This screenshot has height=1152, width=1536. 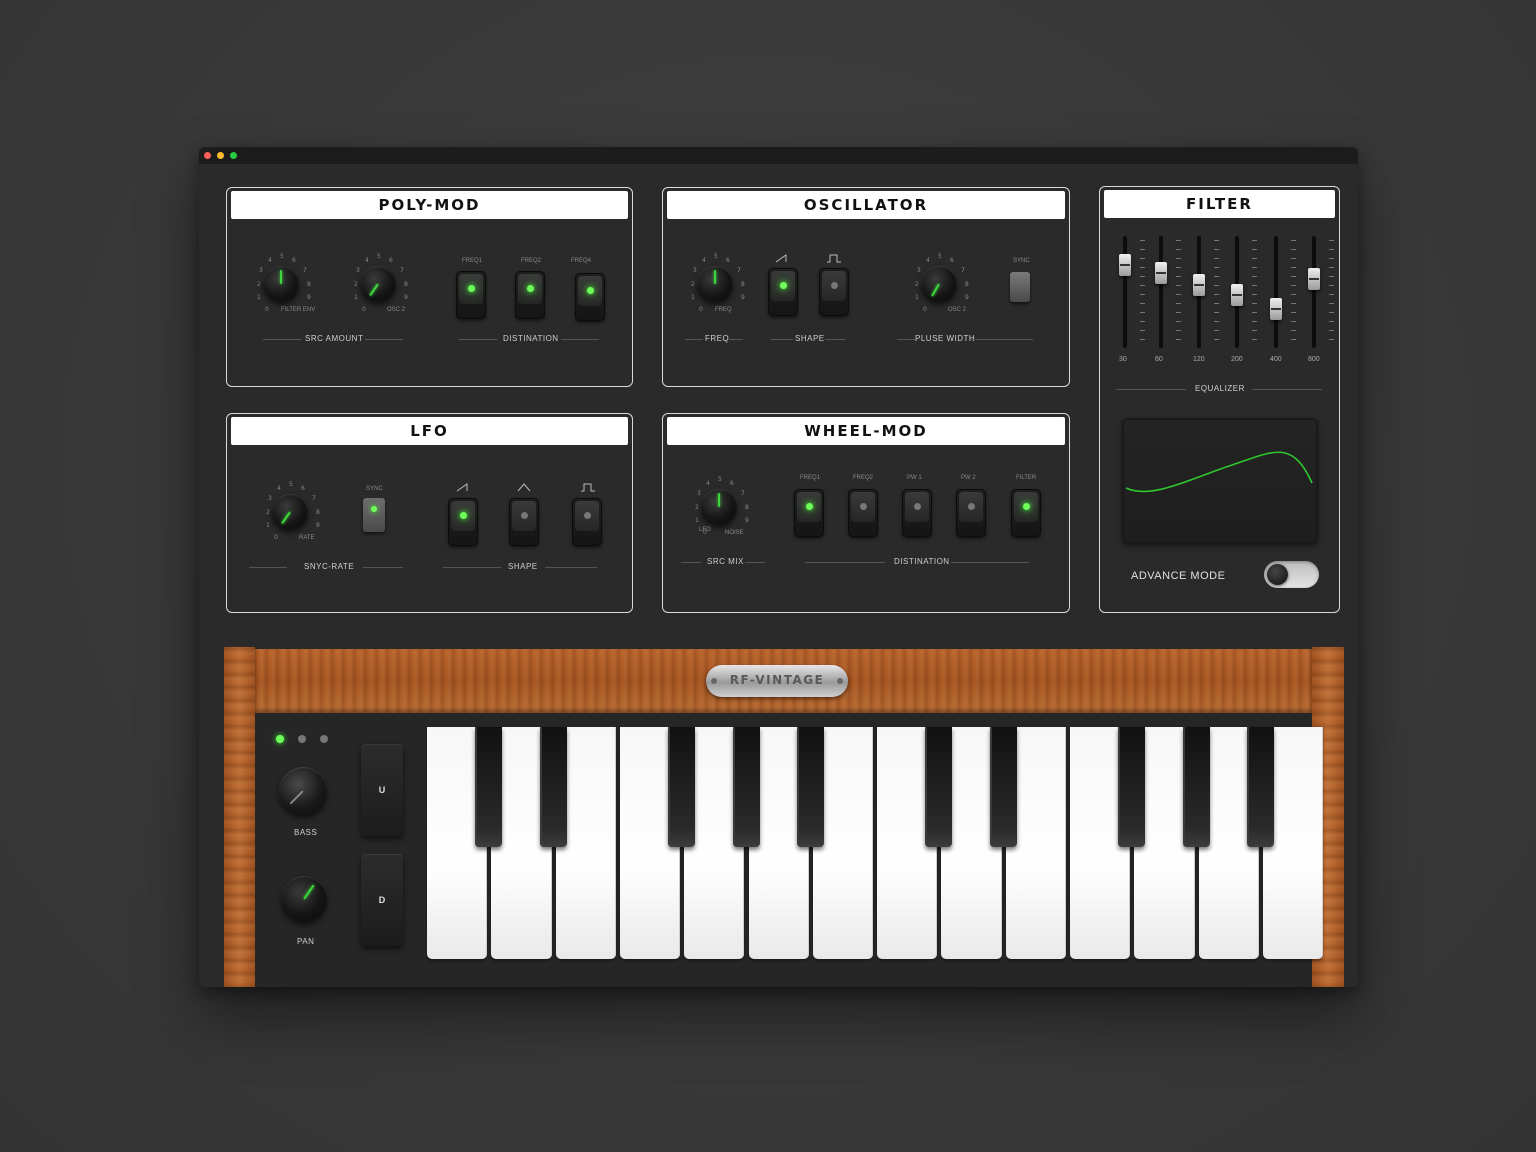 What do you see at coordinates (971, 513) in the screenshot?
I see `wm-pw2-switch` at bounding box center [971, 513].